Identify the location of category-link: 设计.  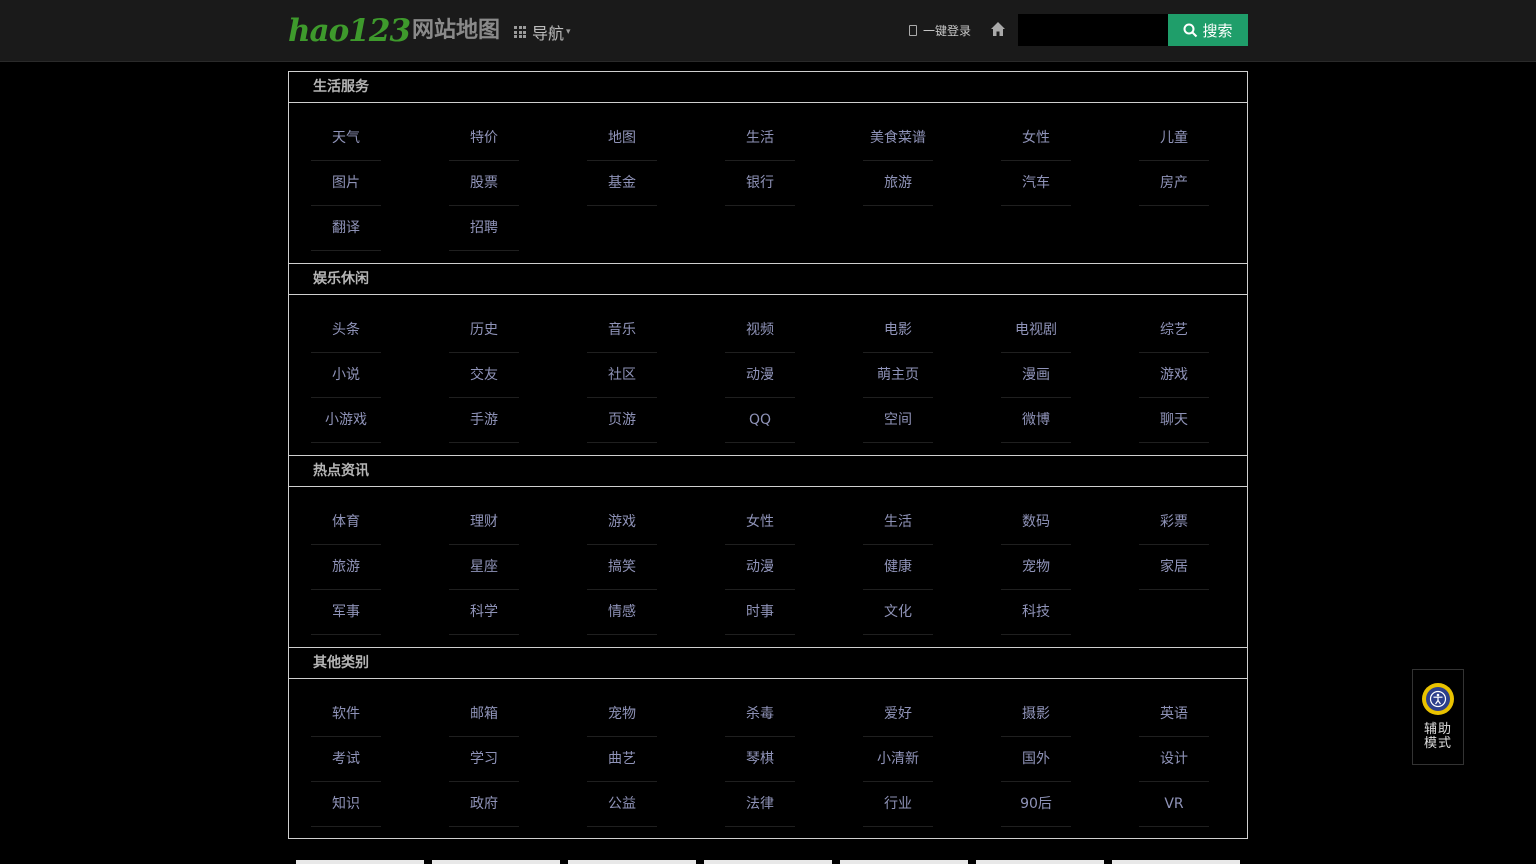
(1174, 759).